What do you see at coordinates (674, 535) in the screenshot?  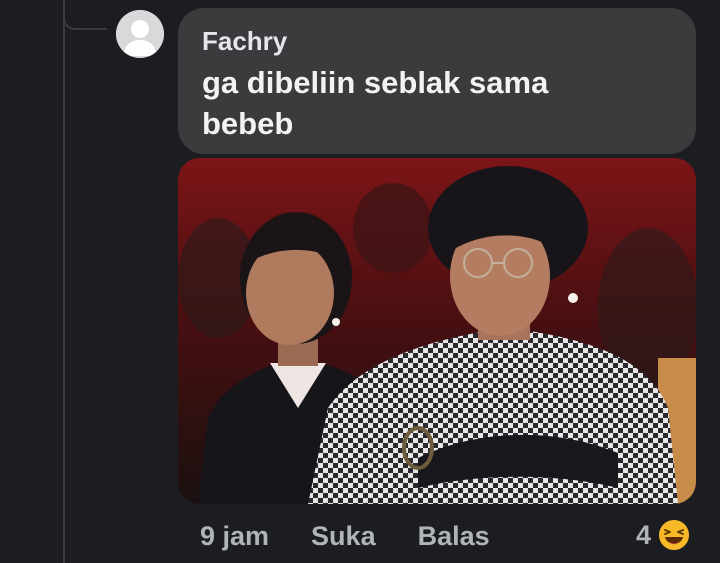 I see `haha-emoji-icon` at bounding box center [674, 535].